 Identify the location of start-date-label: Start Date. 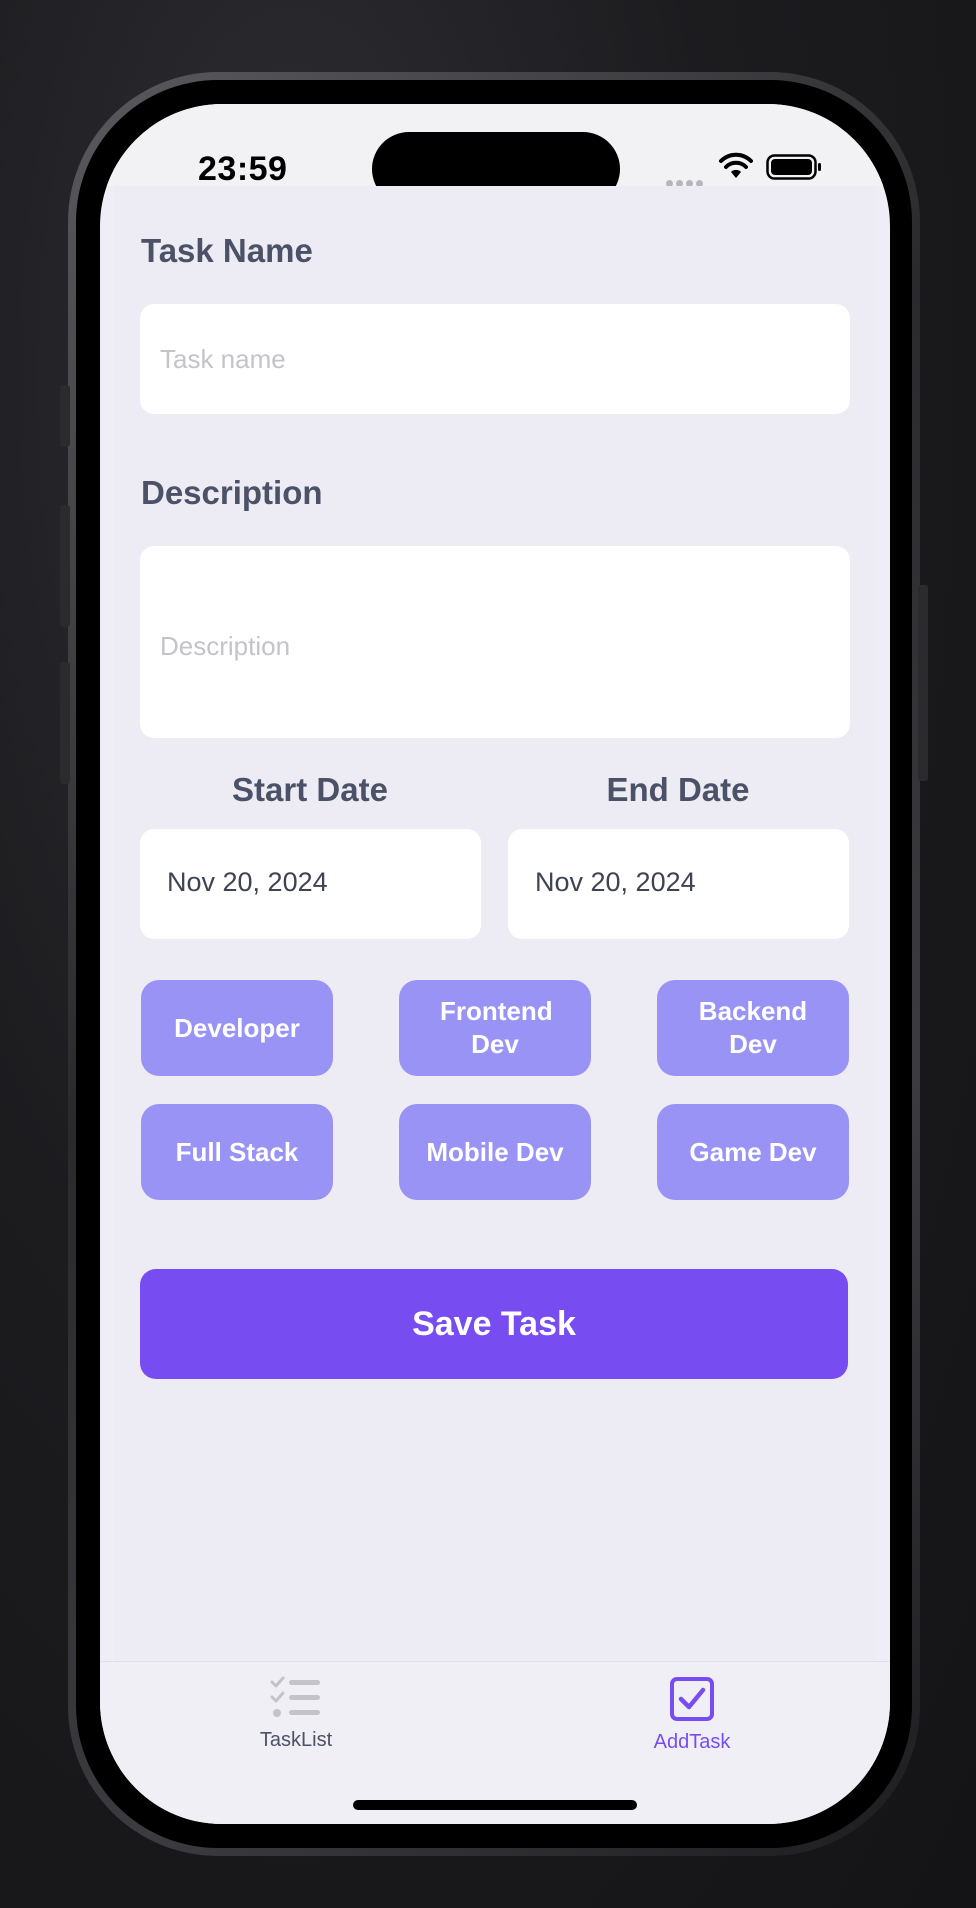
(310, 789).